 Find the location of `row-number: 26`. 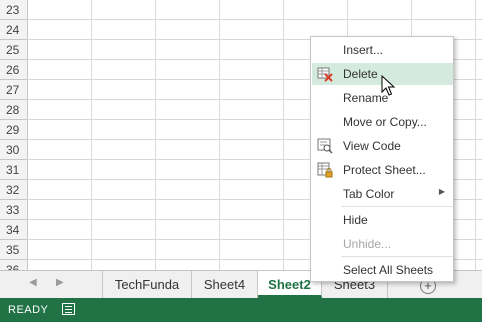

row-number: 26 is located at coordinates (13, 70).